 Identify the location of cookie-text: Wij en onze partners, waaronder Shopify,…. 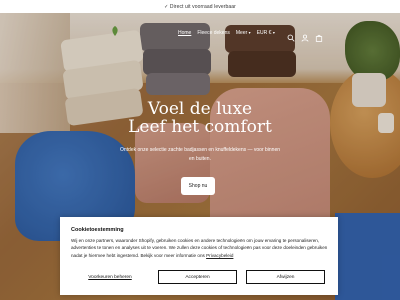
(200, 248).